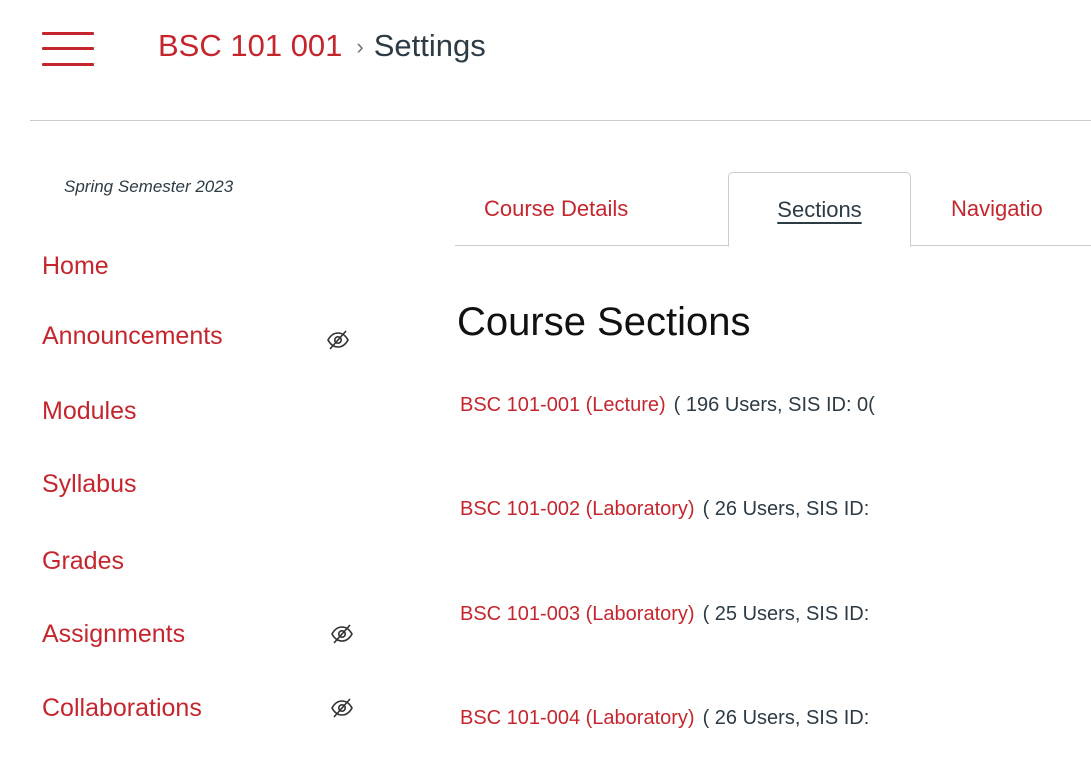 This screenshot has width=1091, height=761. What do you see at coordinates (89, 411) in the screenshot?
I see `nav-item-modules: Modules` at bounding box center [89, 411].